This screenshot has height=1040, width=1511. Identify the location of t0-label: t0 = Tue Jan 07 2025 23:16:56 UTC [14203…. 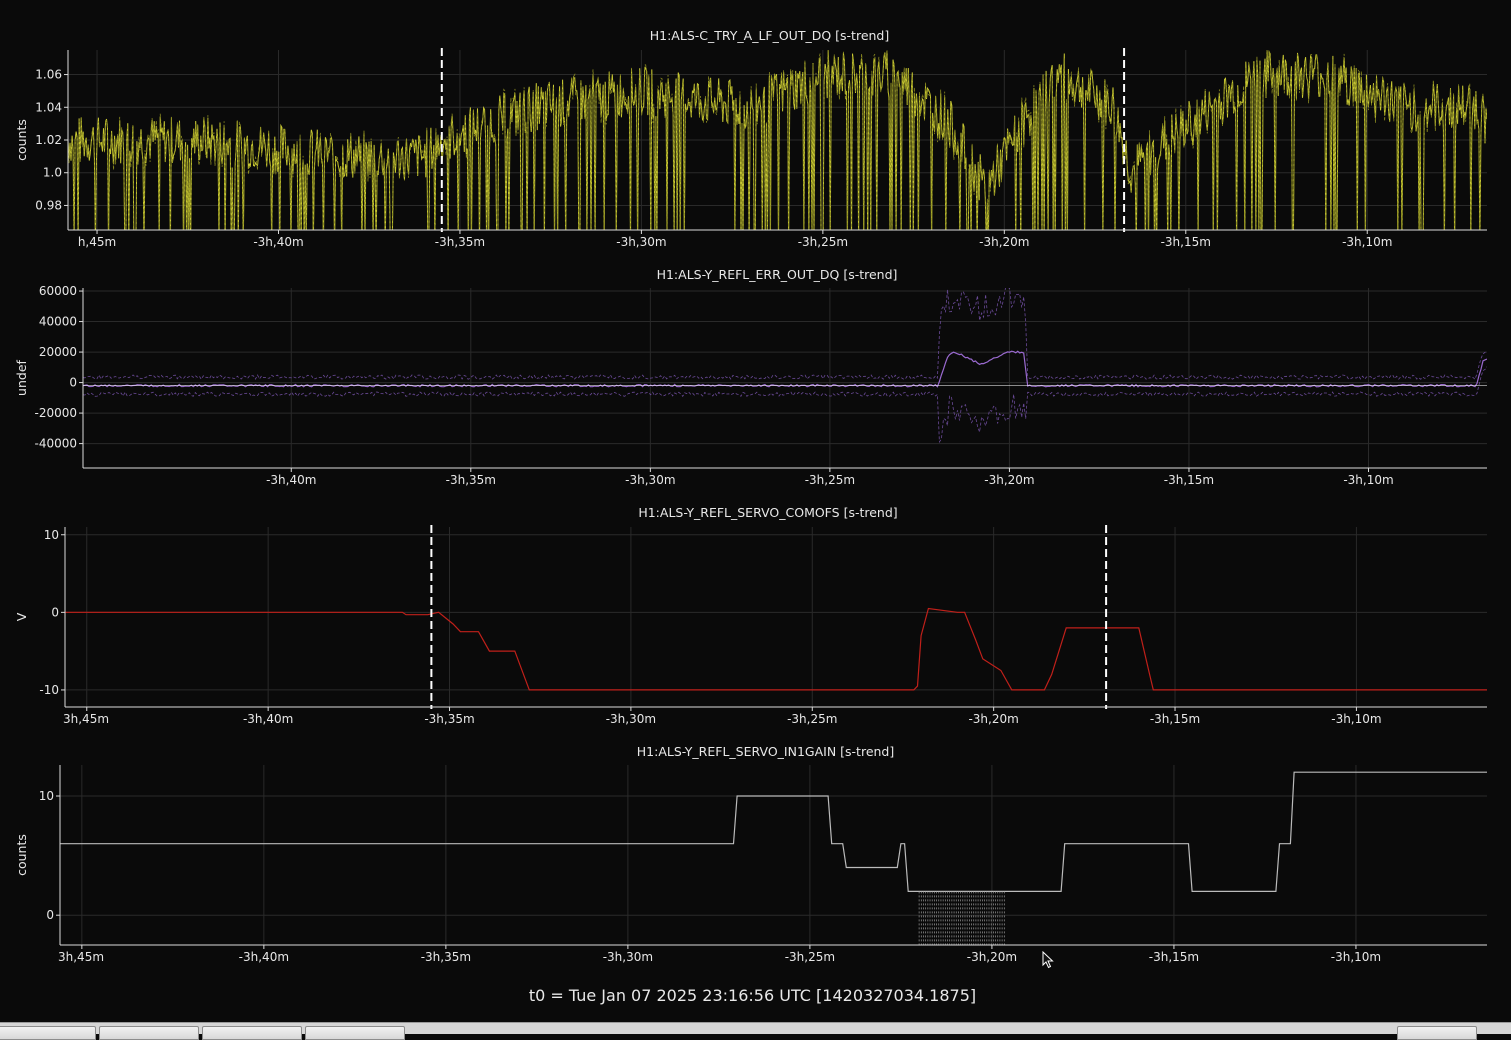
(752, 995).